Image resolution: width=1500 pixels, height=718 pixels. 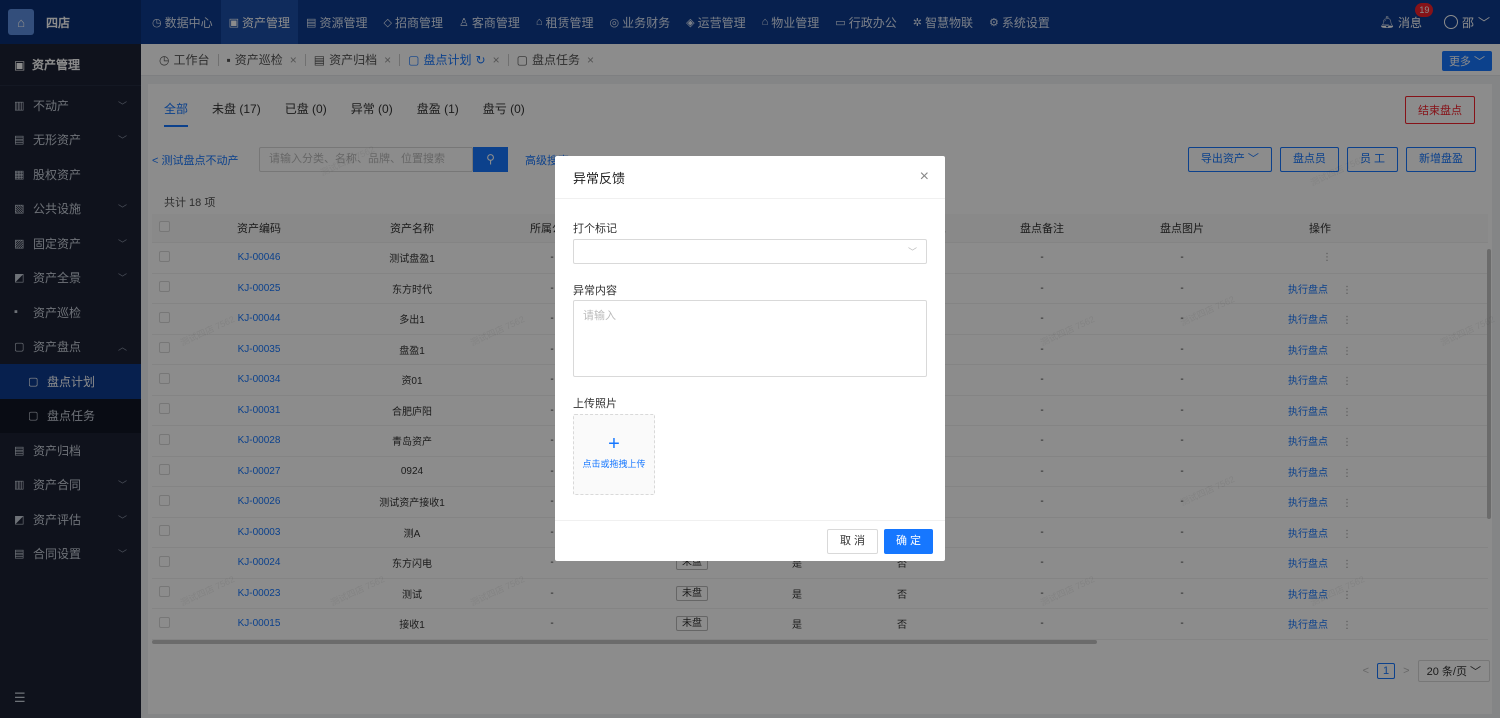 I want to click on close-icon: ×, so click(x=924, y=177).